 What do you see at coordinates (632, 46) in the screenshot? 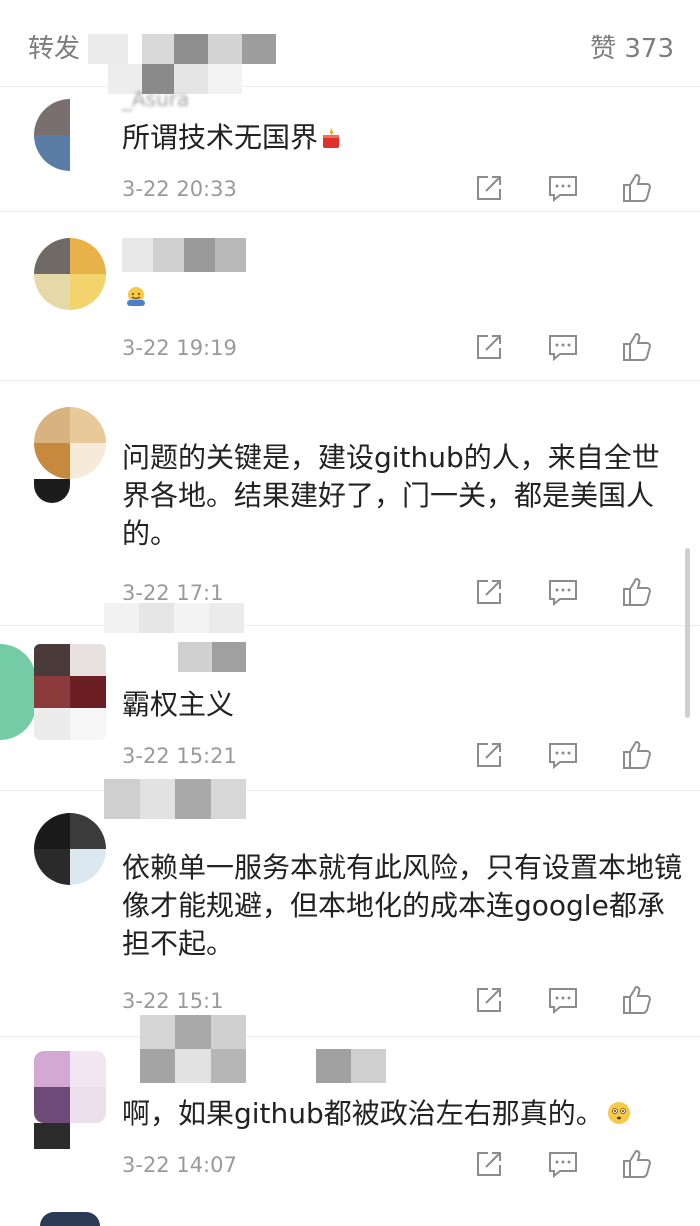
I see `tab-likes: 赞 373` at bounding box center [632, 46].